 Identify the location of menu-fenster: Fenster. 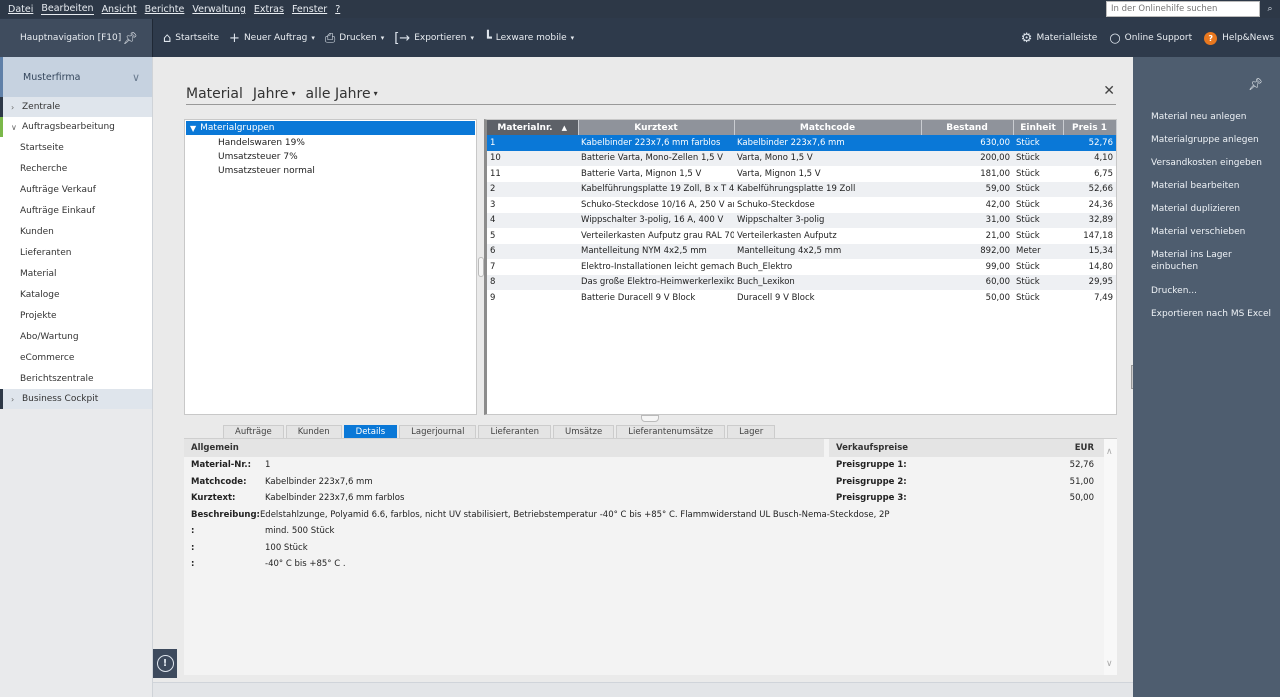
(309, 9).